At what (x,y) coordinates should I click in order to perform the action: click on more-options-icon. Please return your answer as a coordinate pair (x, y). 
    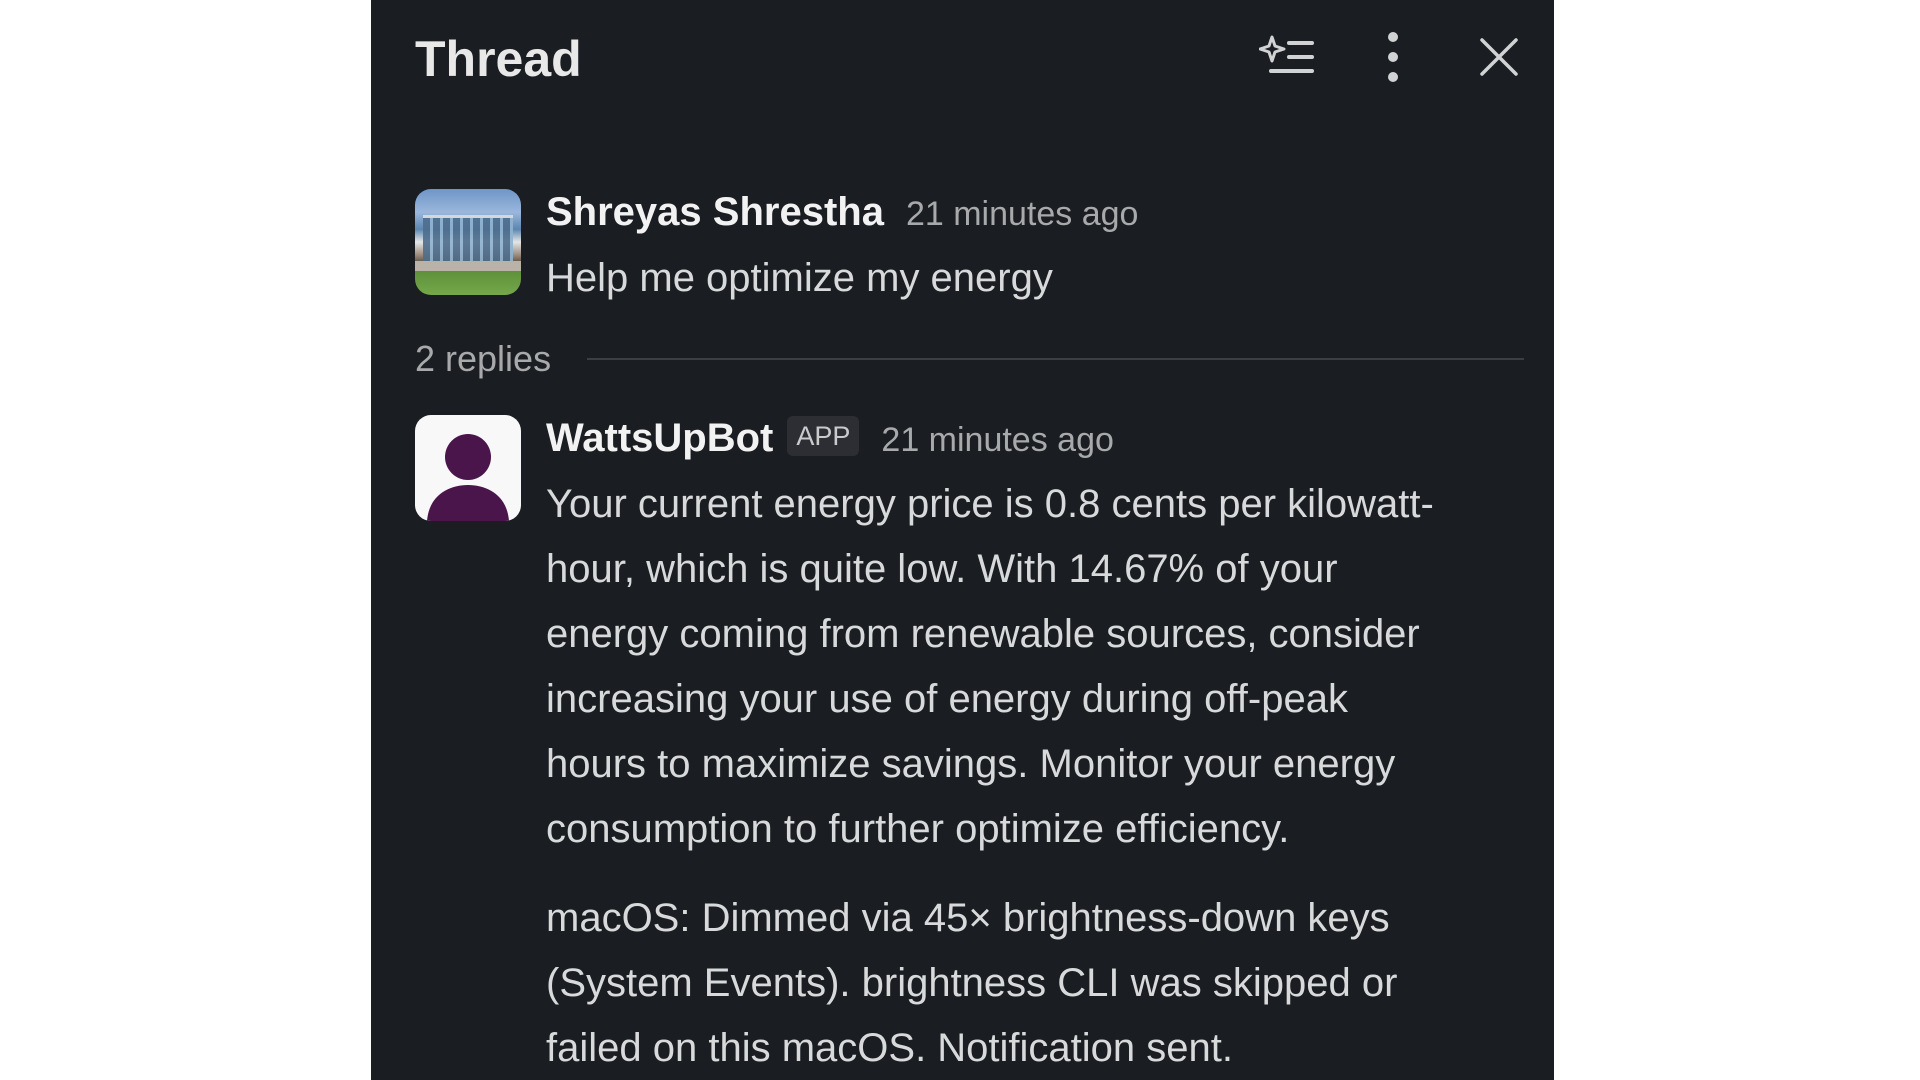
    Looking at the image, I should click on (1393, 57).